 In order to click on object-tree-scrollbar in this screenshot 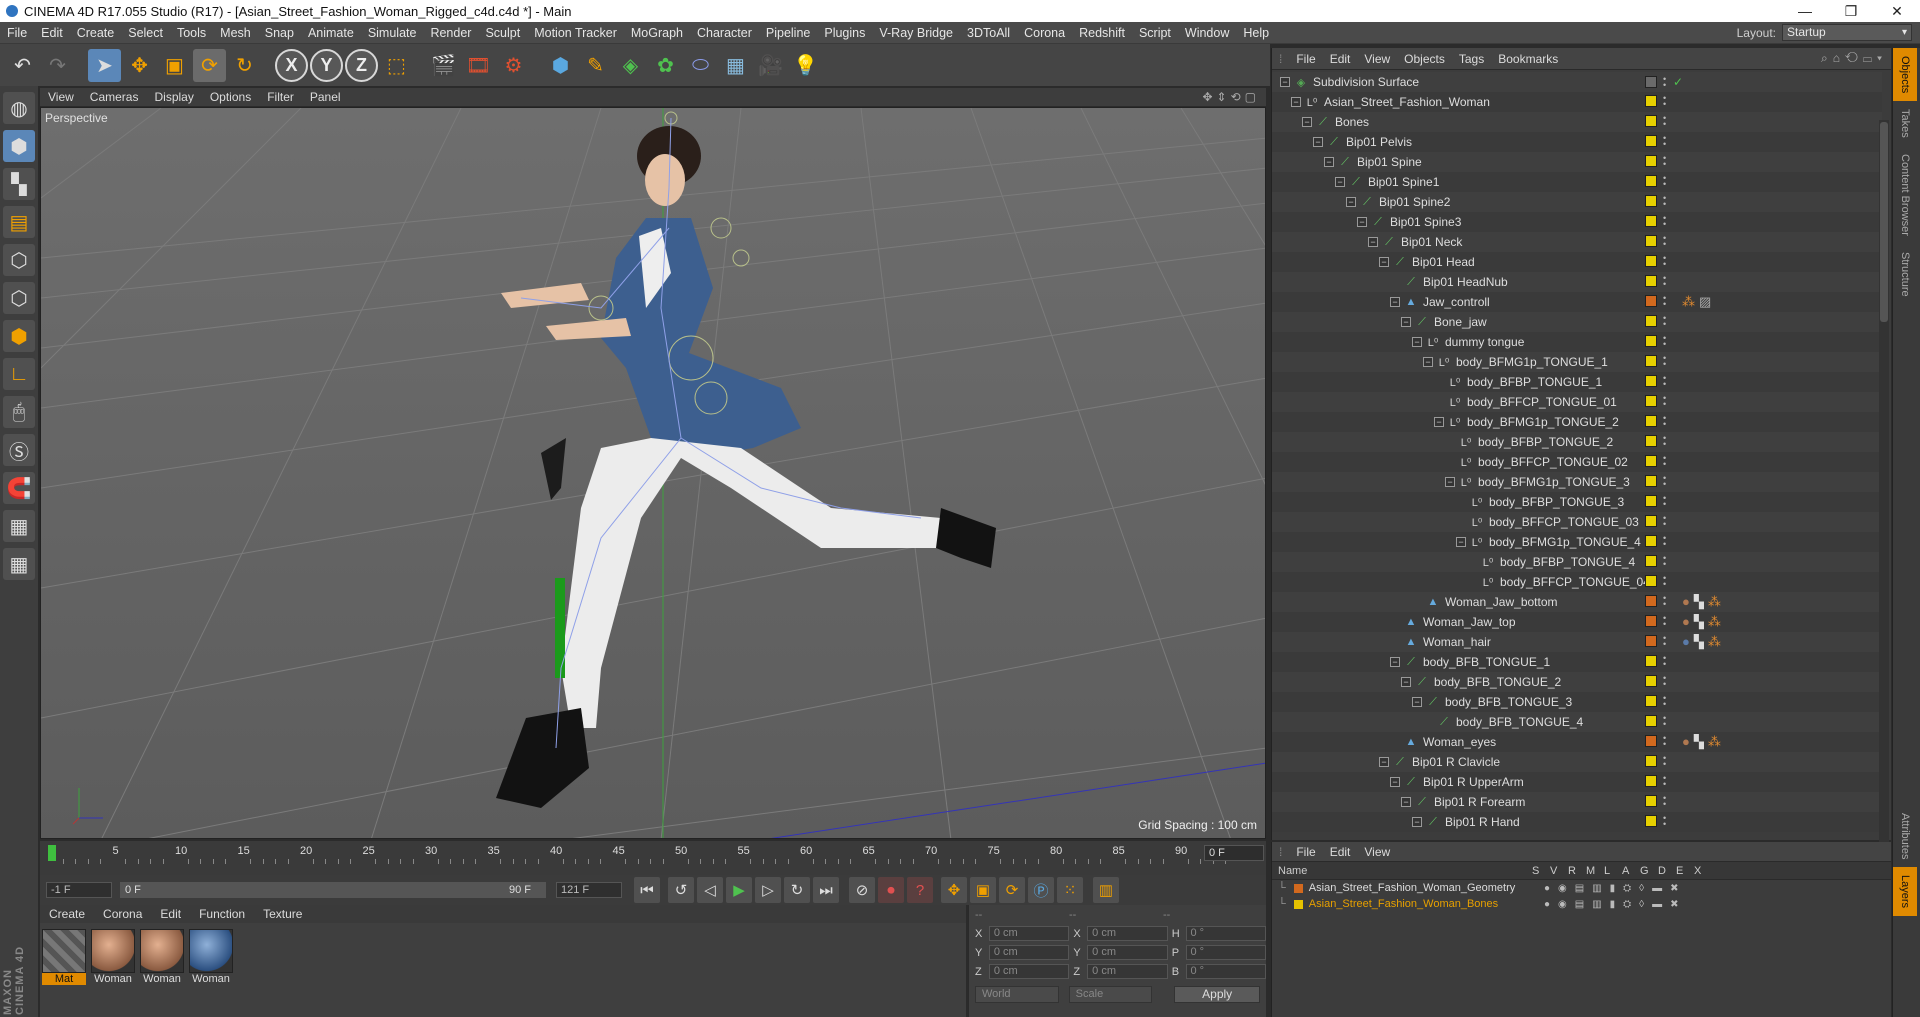, I will do `click(1884, 504)`.